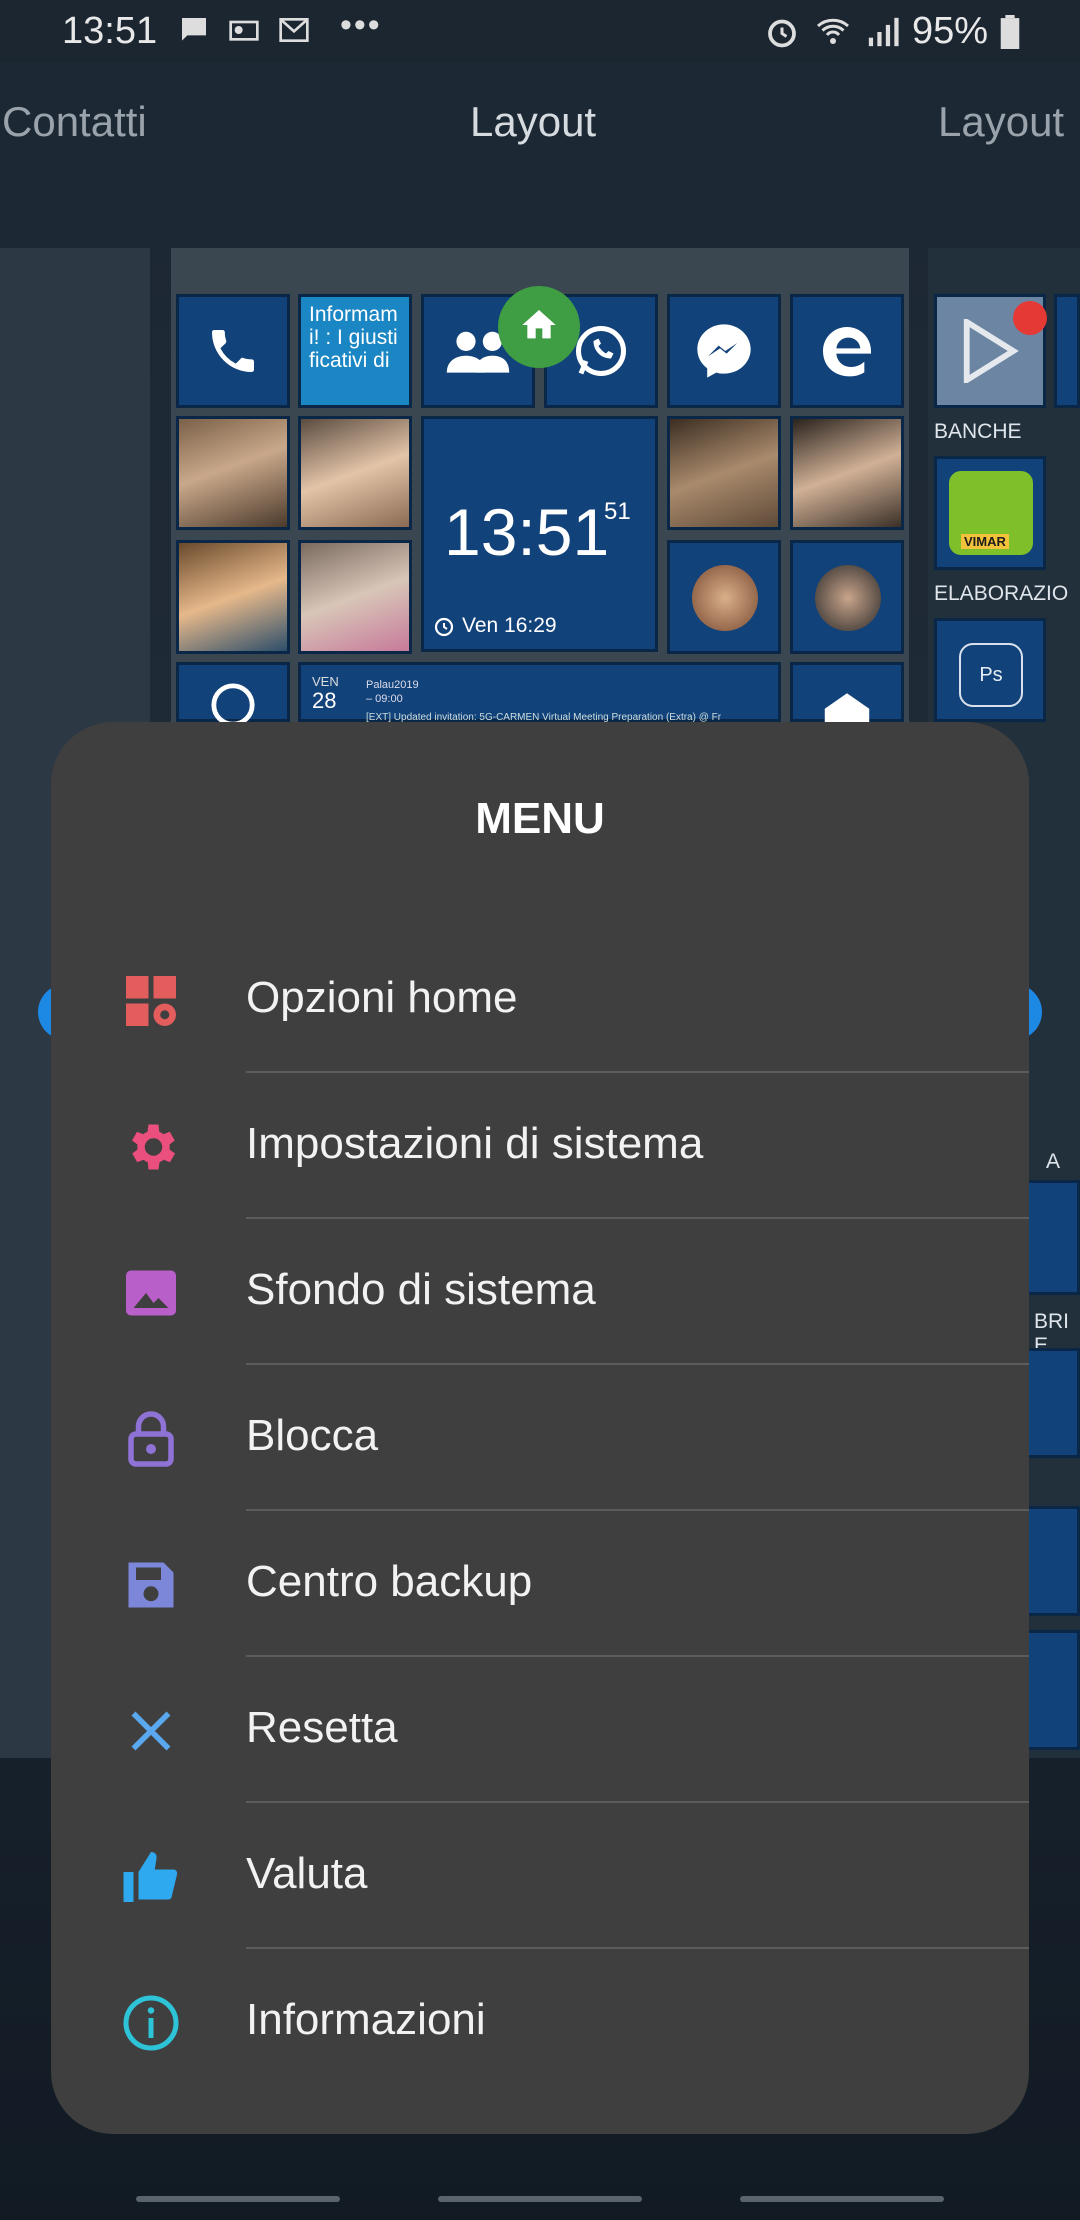  Describe the element at coordinates (883, 31) in the screenshot. I see `signal-icon` at that location.